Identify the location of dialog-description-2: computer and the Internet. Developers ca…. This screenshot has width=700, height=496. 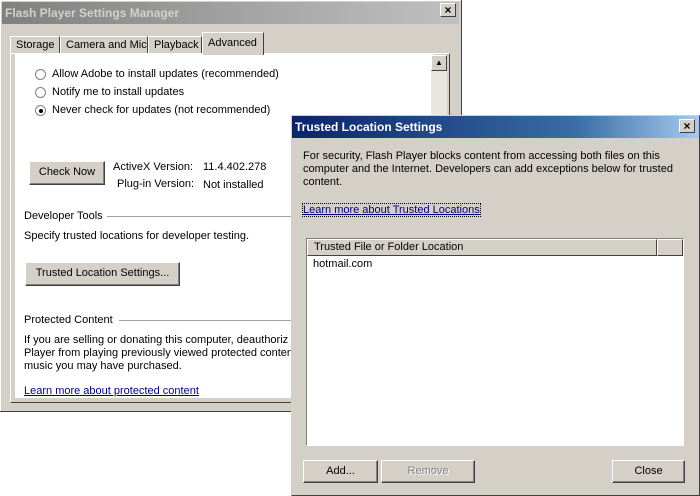
(488, 169).